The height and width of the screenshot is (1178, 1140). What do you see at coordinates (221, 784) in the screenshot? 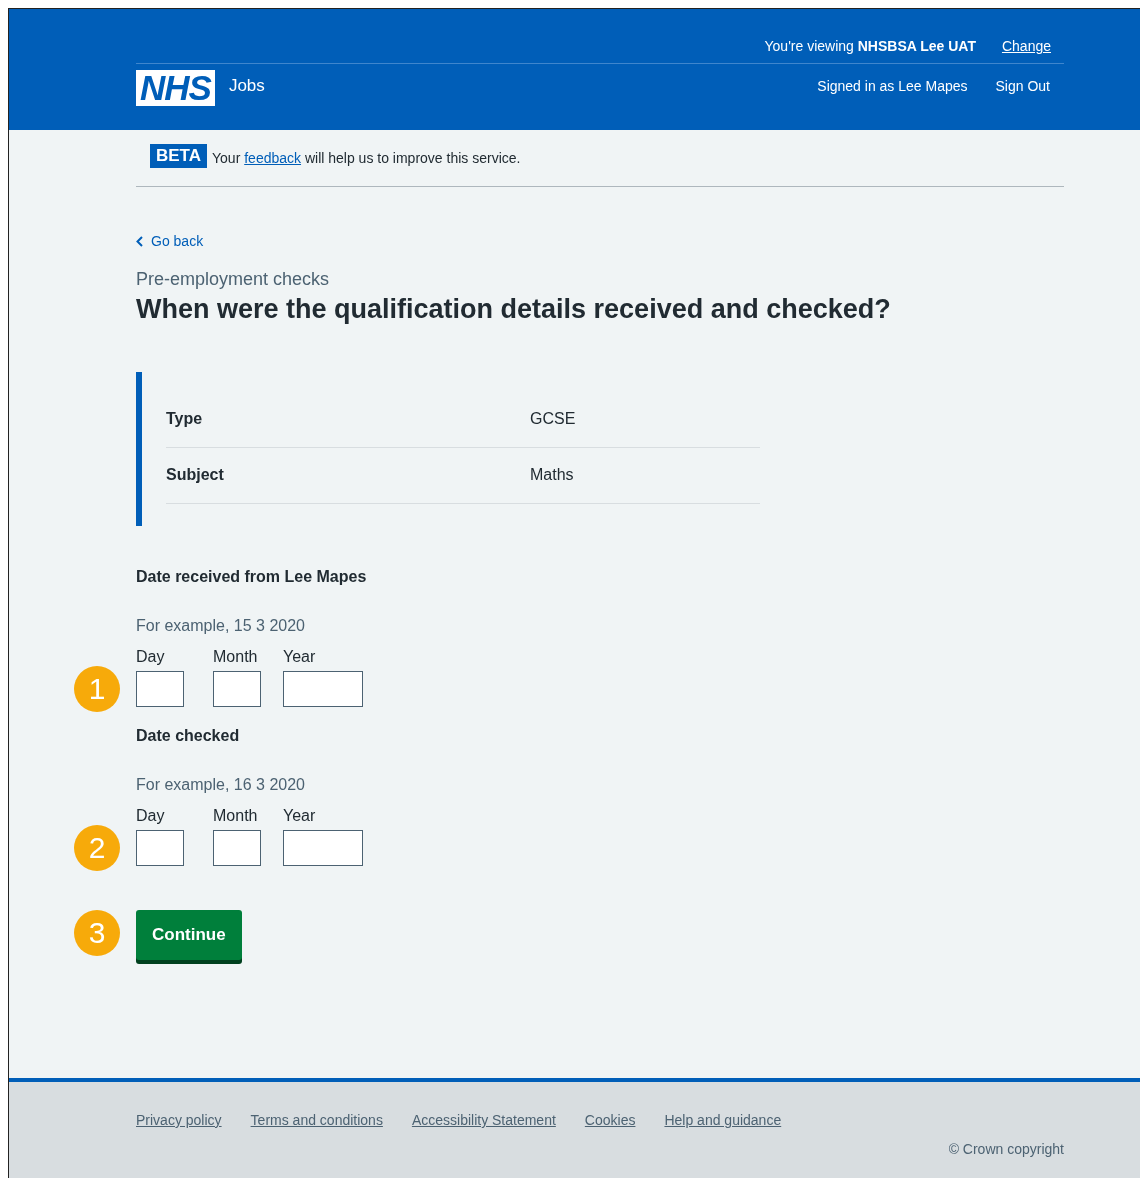
I see `date-hint: For example, 16 3 2020` at bounding box center [221, 784].